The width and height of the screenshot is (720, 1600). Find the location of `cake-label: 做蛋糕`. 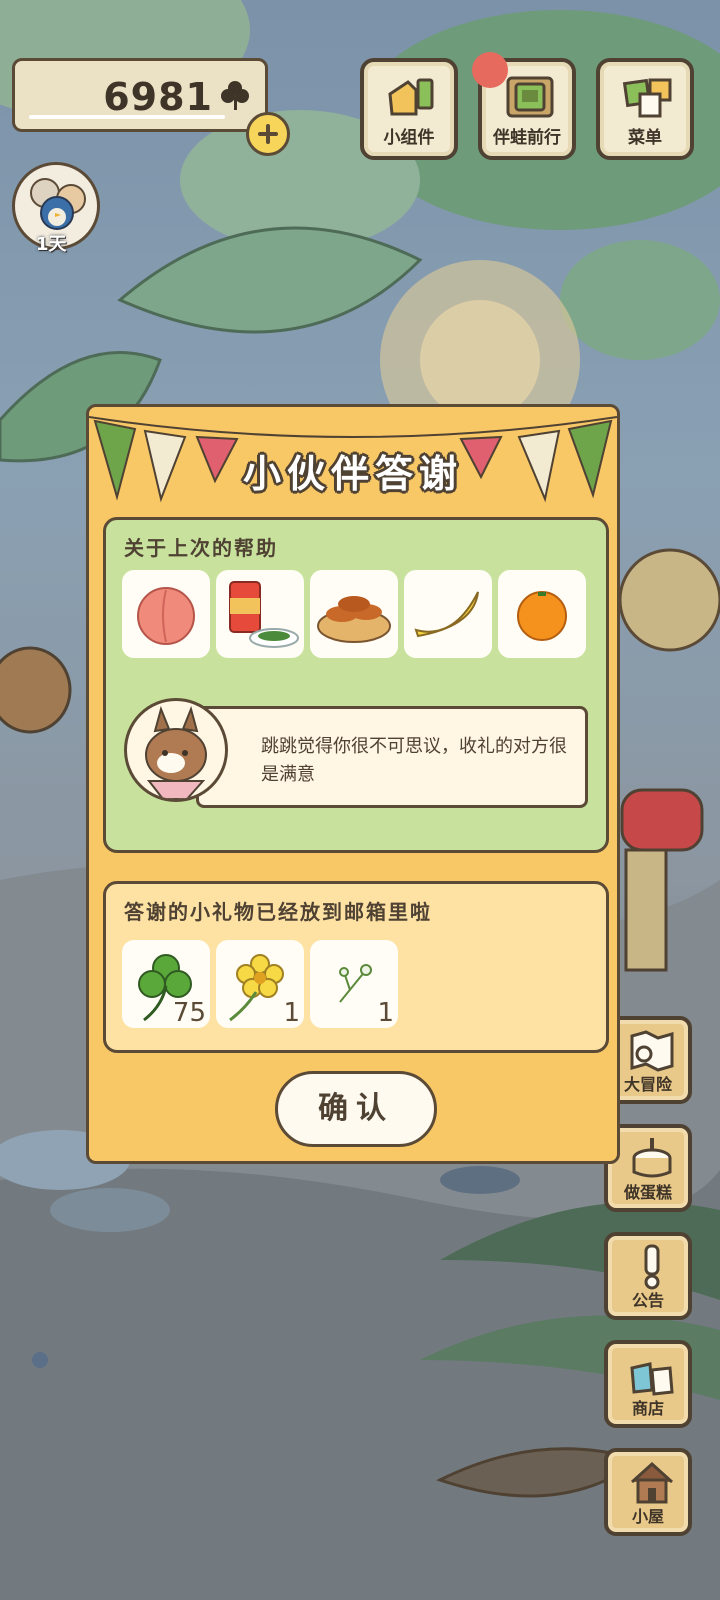

cake-label: 做蛋糕 is located at coordinates (647, 1192).